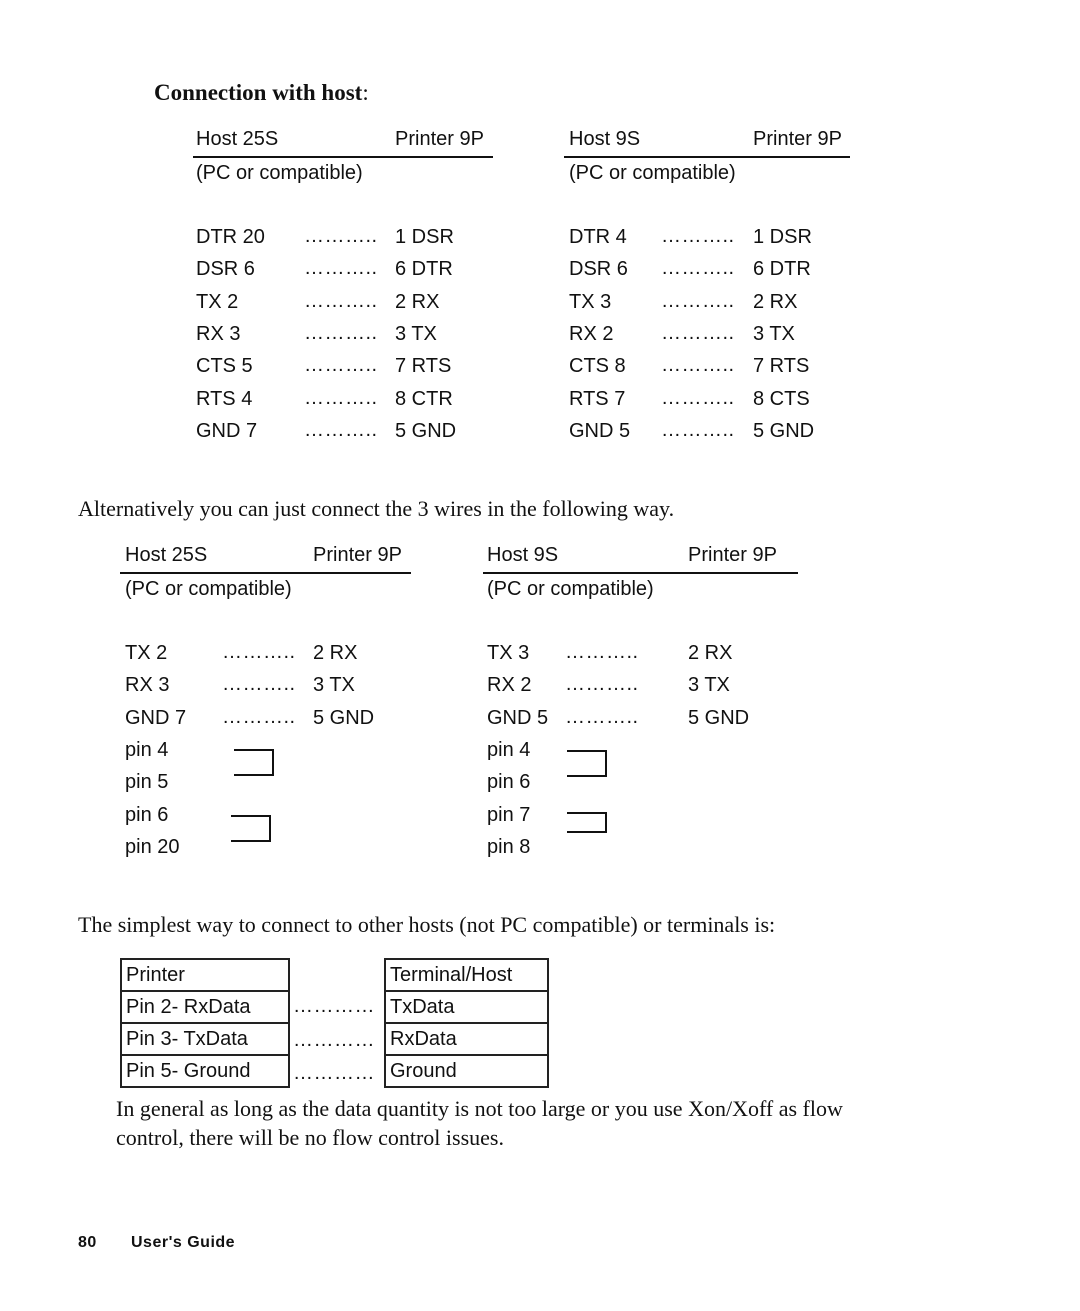 The height and width of the screenshot is (1311, 1080). What do you see at coordinates (509, 814) in the screenshot?
I see `jumper-pin-label: pin 7` at bounding box center [509, 814].